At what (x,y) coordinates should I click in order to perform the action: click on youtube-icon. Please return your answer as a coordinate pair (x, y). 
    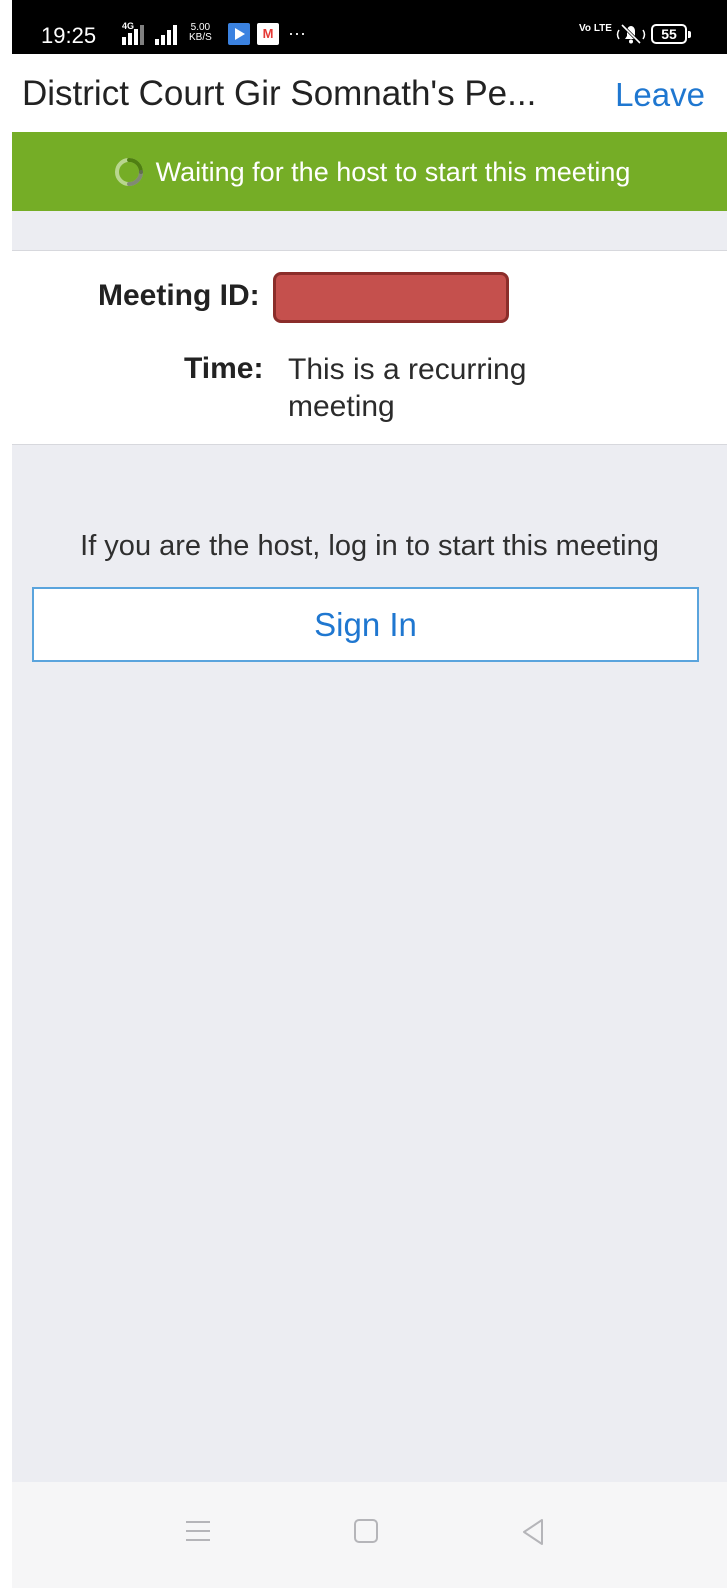
    Looking at the image, I should click on (239, 34).